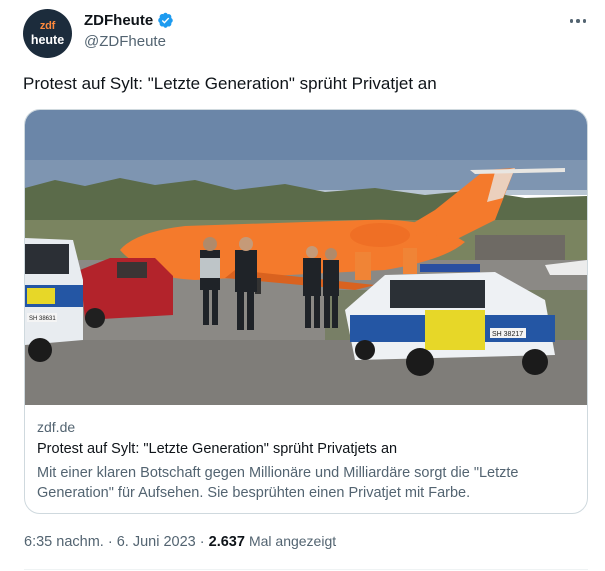 The image size is (605, 571). What do you see at coordinates (437, 294) in the screenshot?
I see `police-car-right-window` at bounding box center [437, 294].